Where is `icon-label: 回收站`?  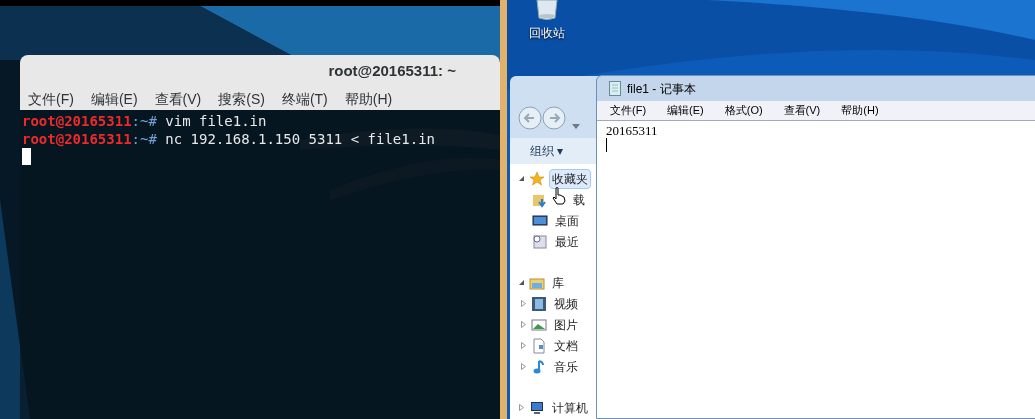 icon-label: 回收站 is located at coordinates (547, 33).